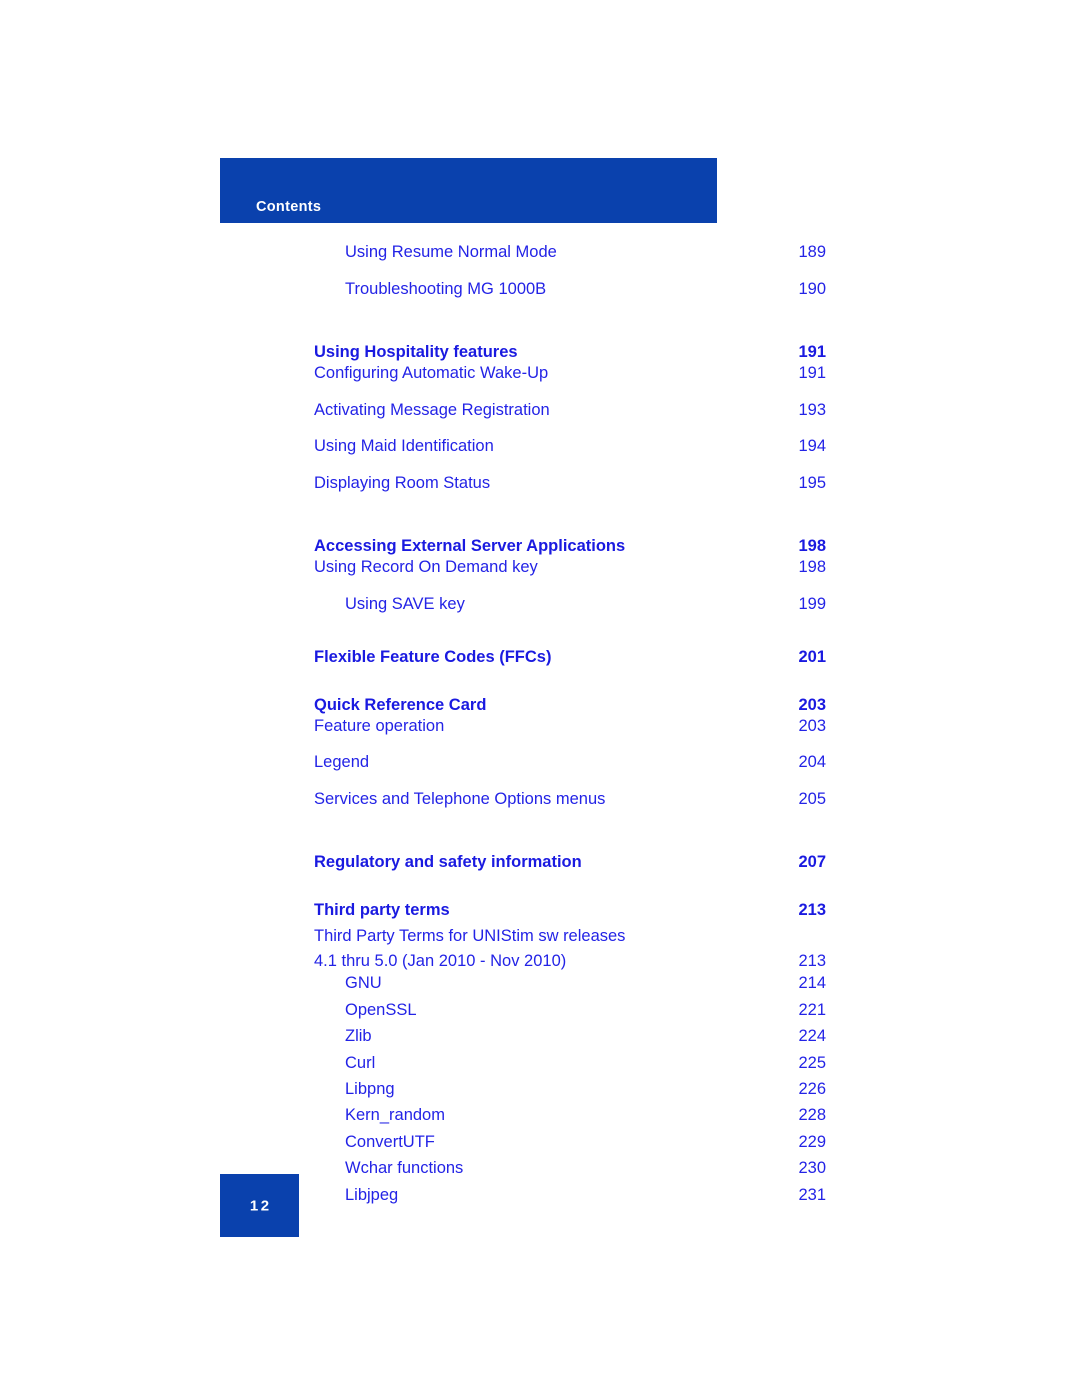  I want to click on toc-entry-label: Zlib, so click(358, 1036).